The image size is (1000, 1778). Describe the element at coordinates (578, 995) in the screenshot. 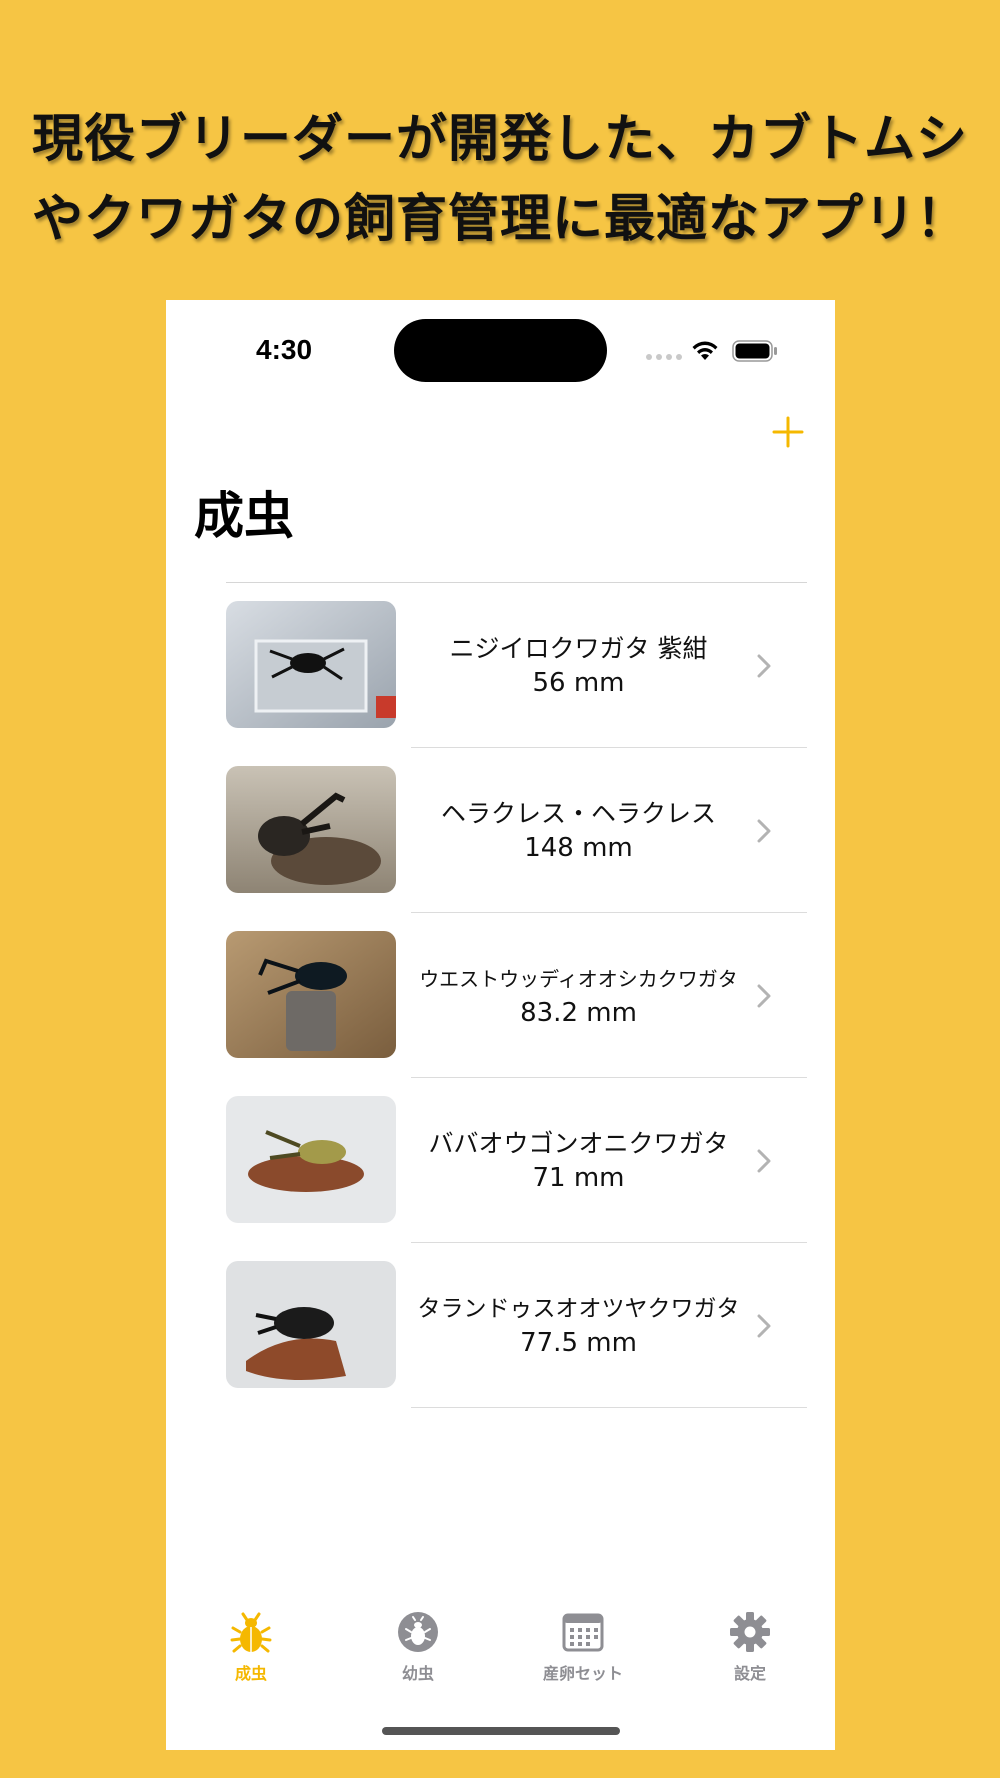

I see `list-item-text: ウエストウッディオオシカクワガタ 83.2 mm` at that location.